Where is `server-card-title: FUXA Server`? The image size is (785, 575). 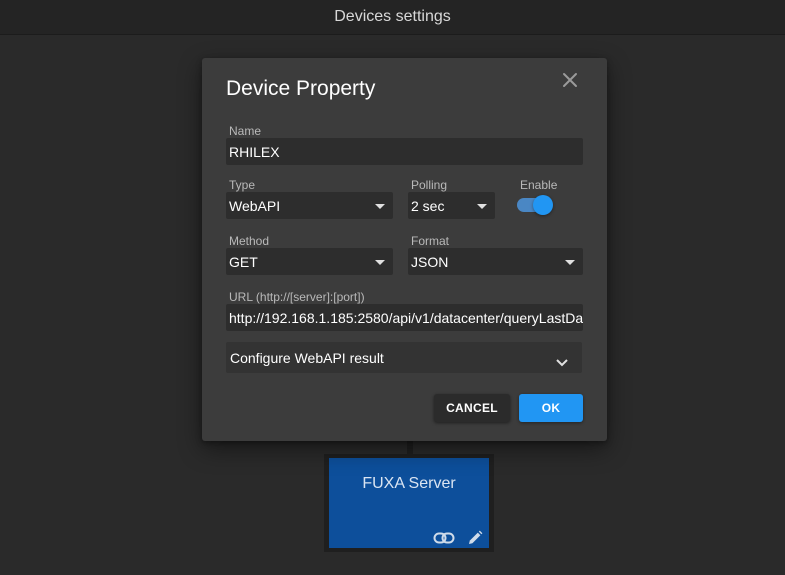
server-card-title: FUXA Server is located at coordinates (409, 483).